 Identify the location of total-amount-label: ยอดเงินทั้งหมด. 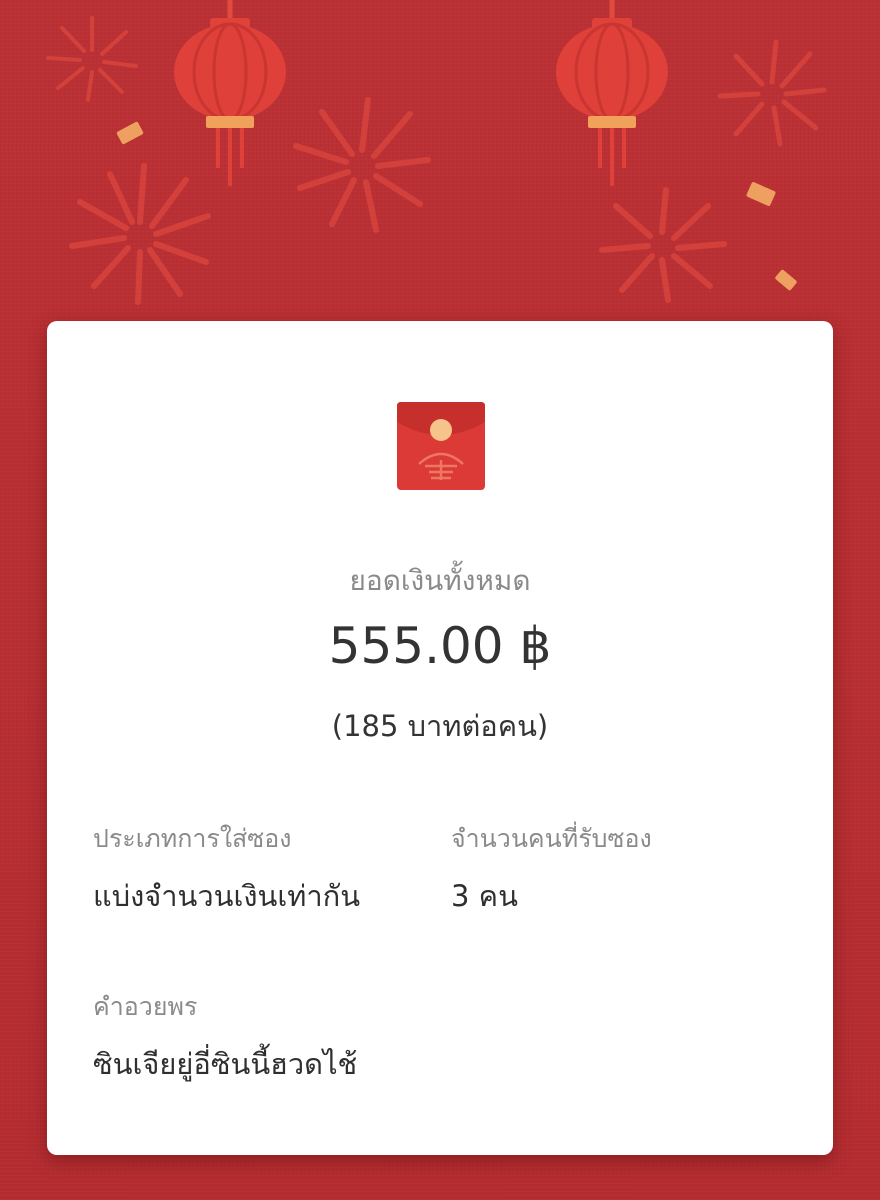
(440, 580).